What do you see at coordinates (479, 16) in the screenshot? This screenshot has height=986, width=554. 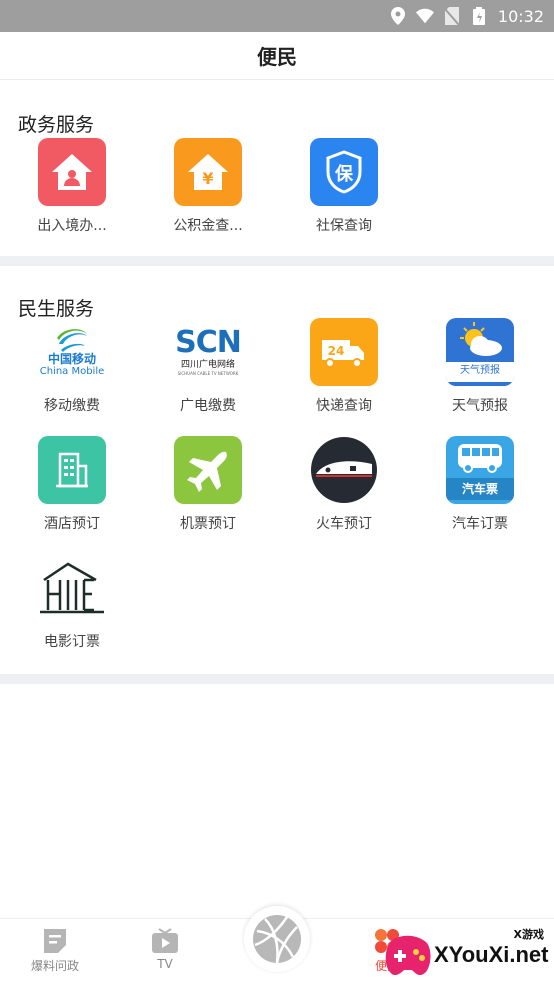 I see `battery-icon` at bounding box center [479, 16].